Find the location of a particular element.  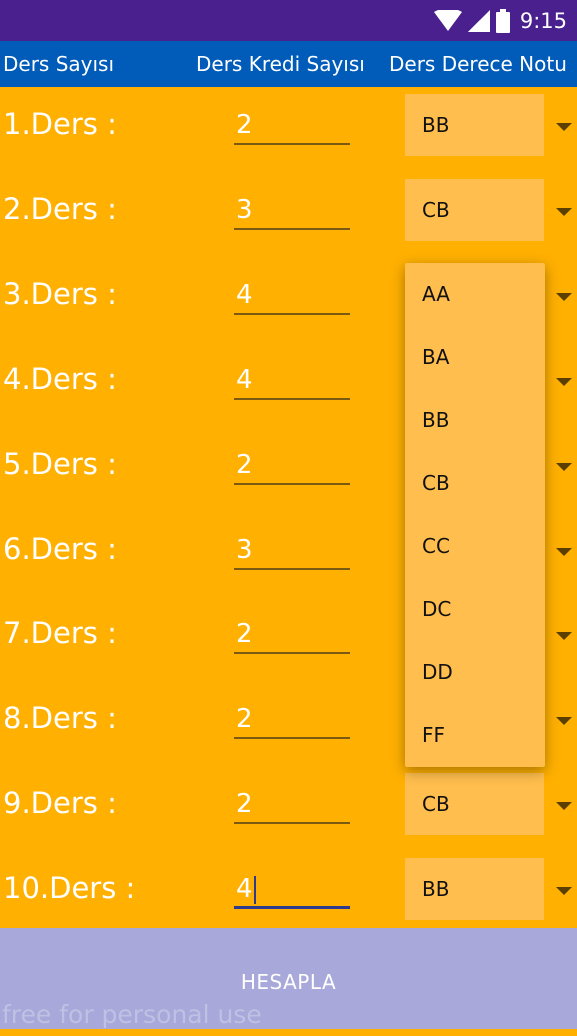

course-label: 3.Ders : is located at coordinates (60, 293).